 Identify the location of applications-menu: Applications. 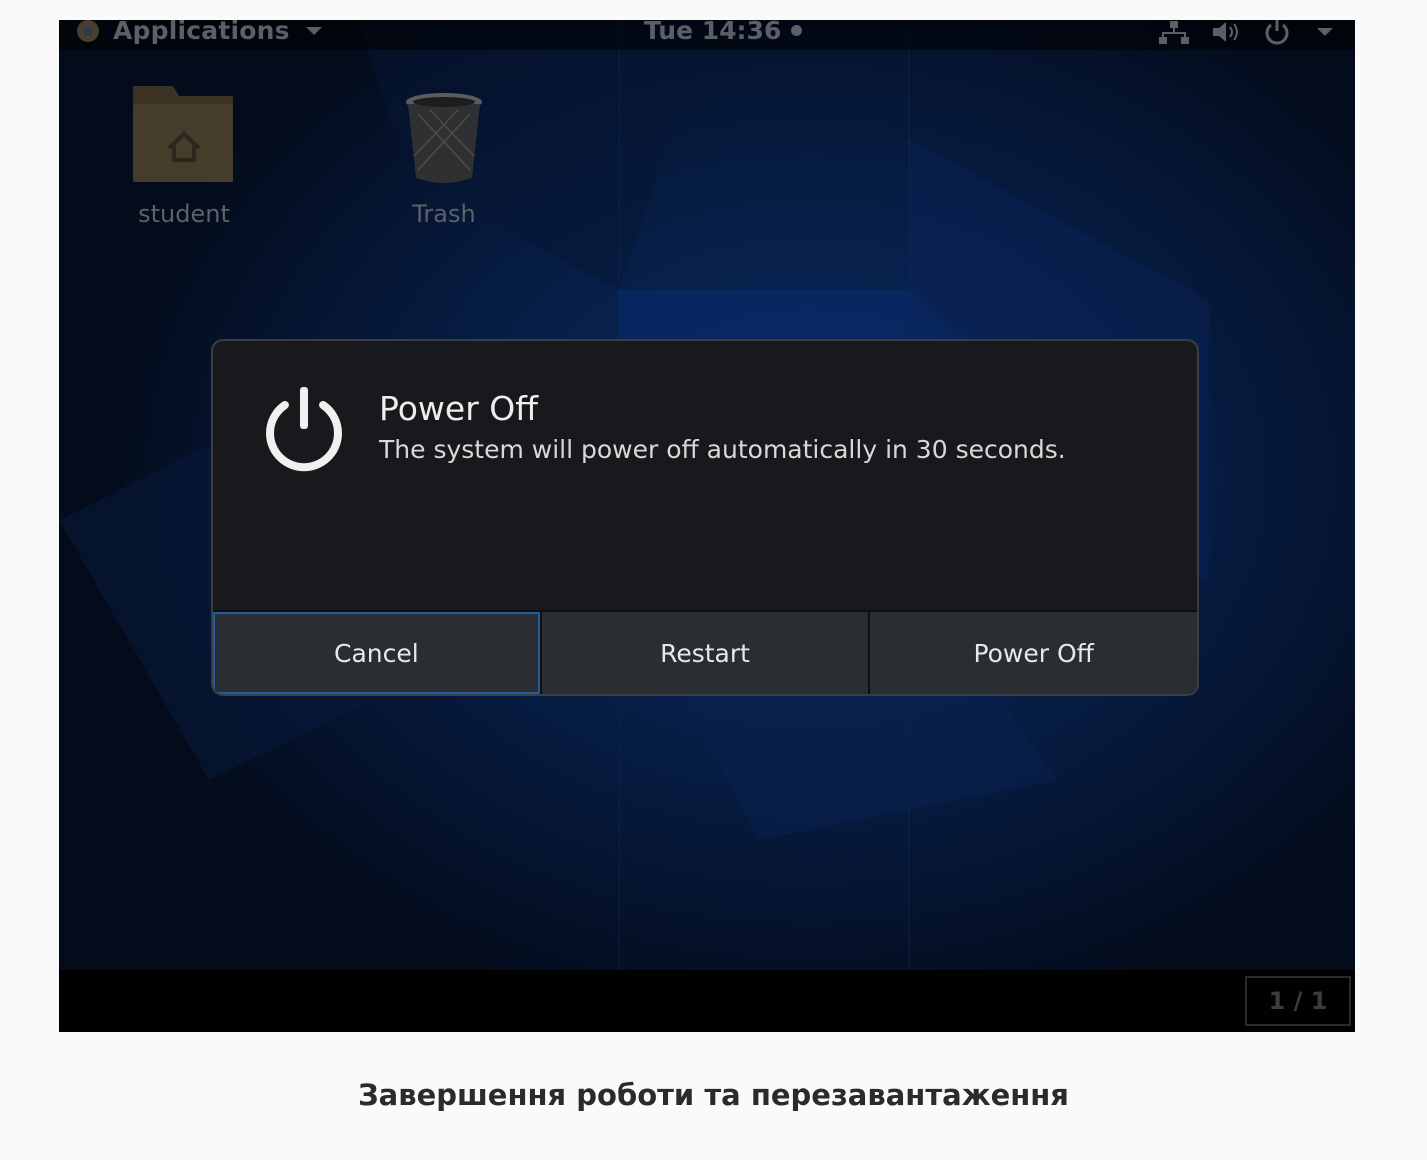
(198, 32).